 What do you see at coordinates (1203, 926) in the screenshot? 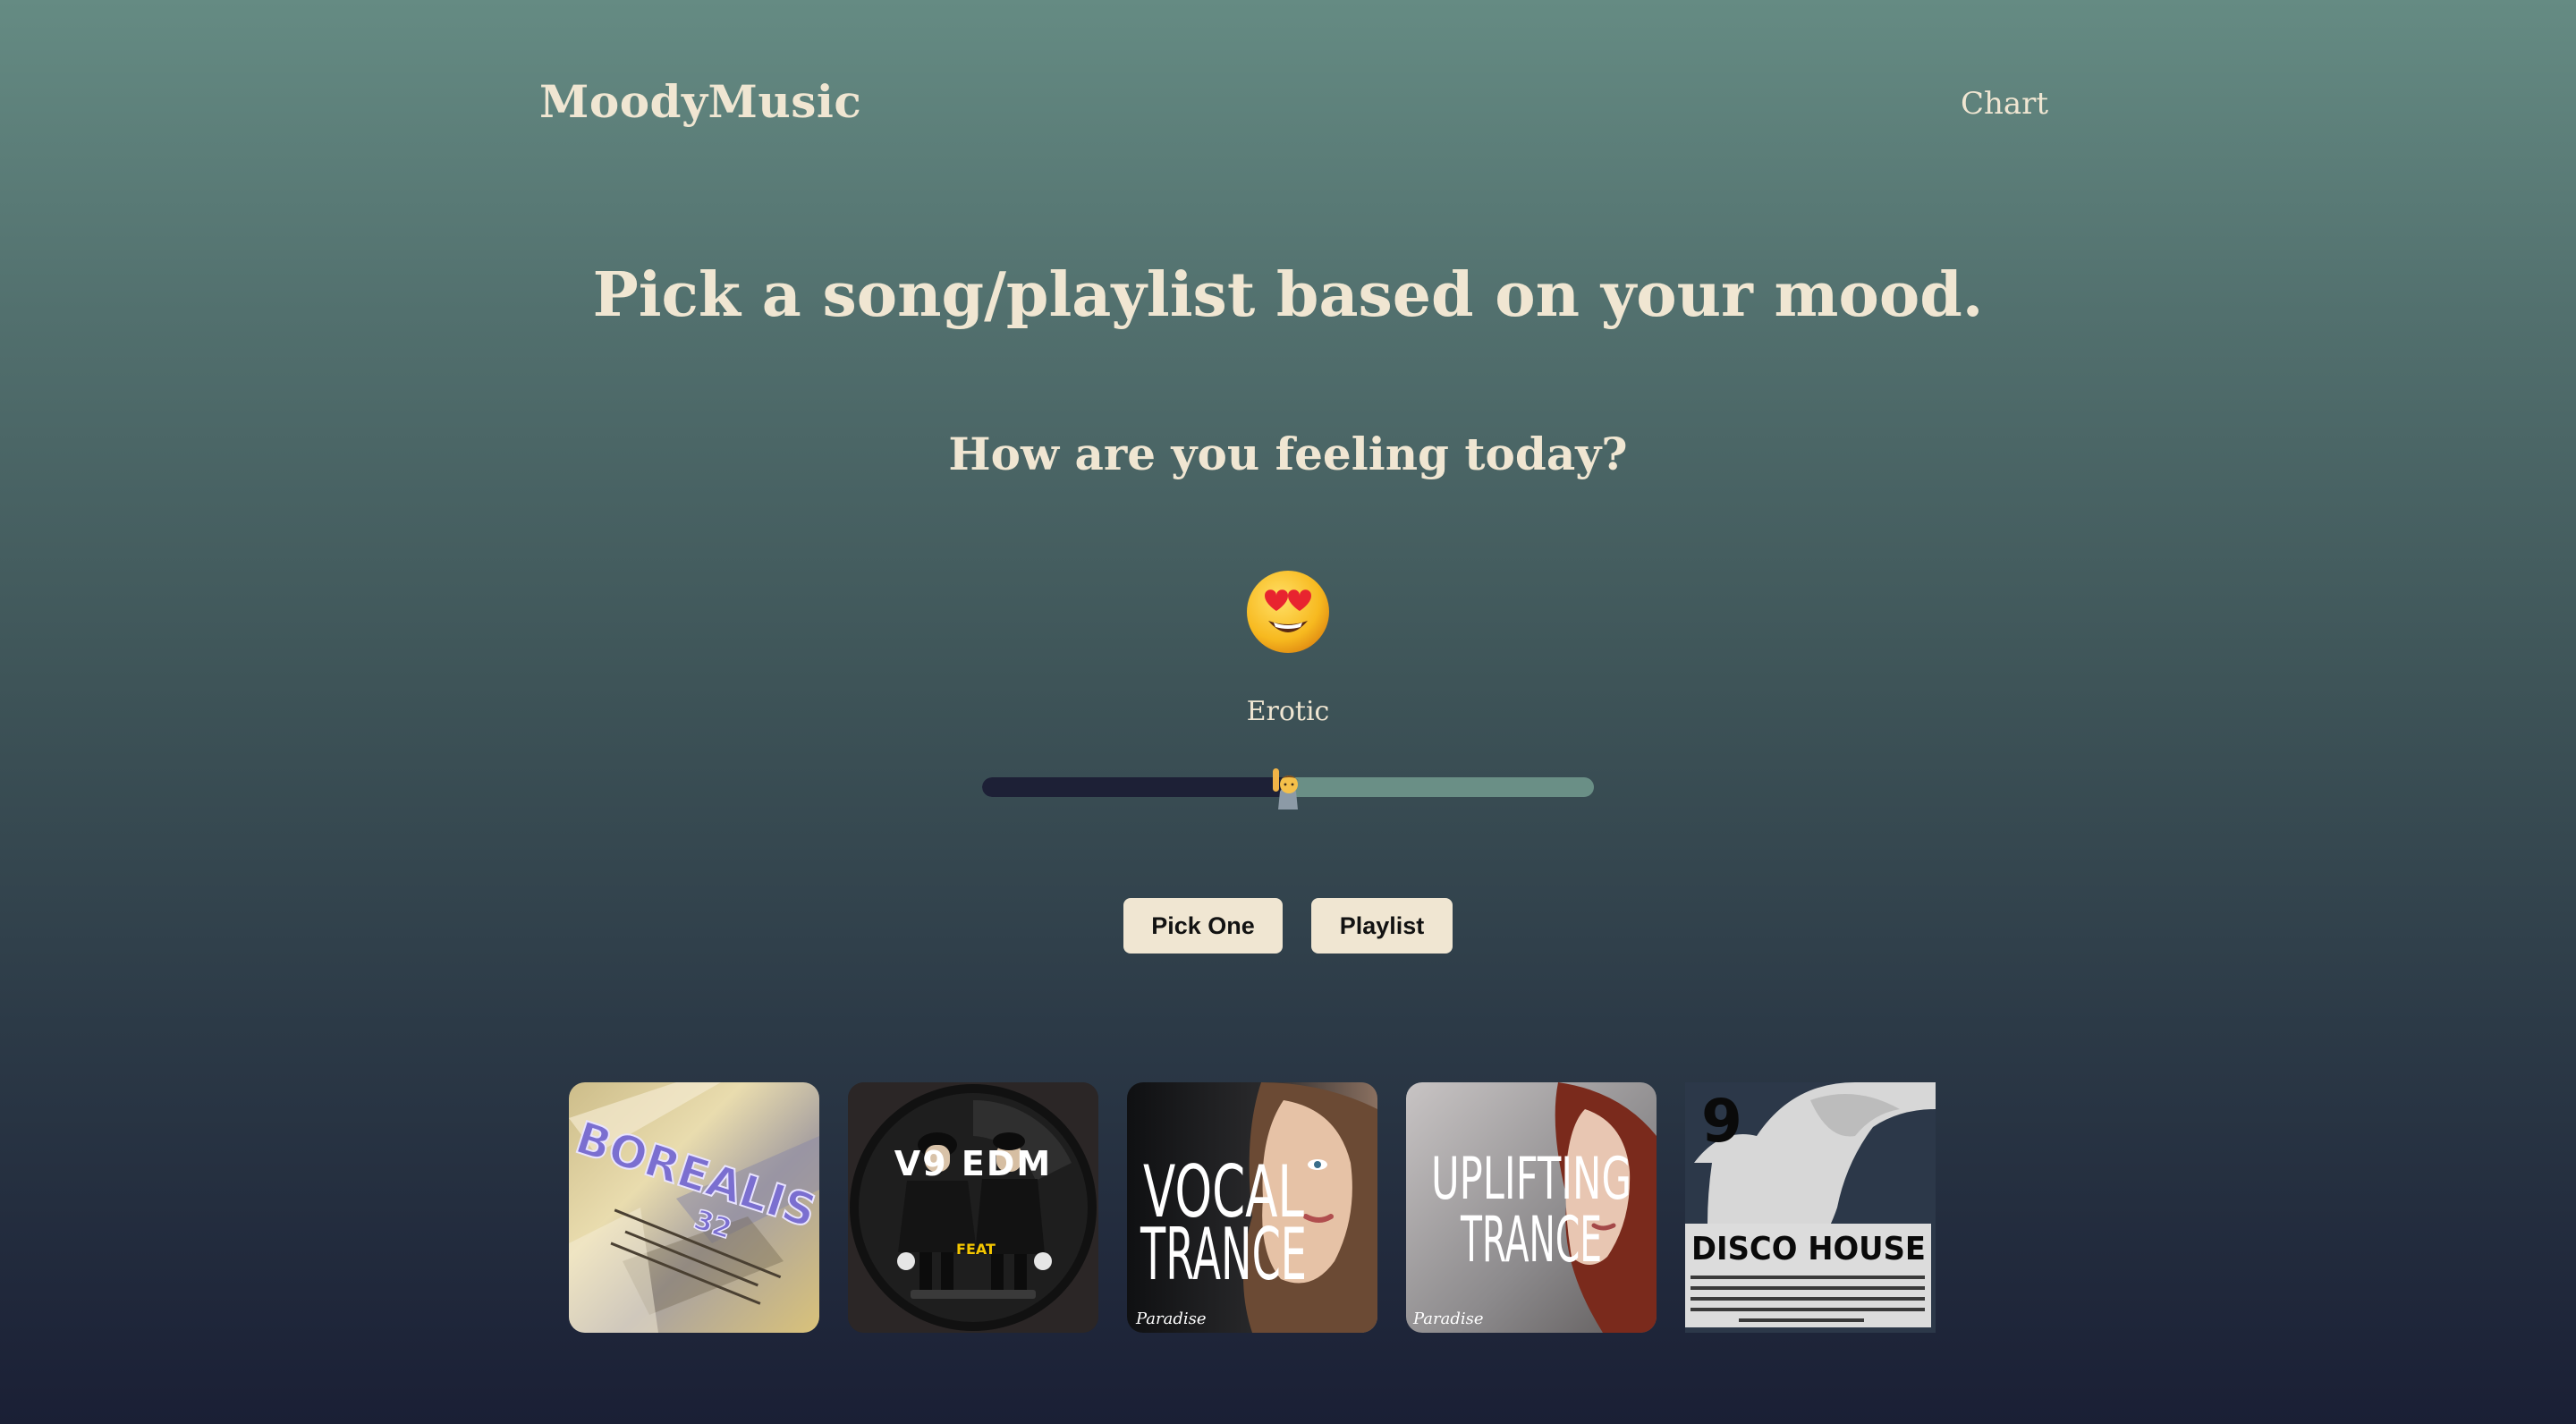
I see `pick-one-button: Pick One` at bounding box center [1203, 926].